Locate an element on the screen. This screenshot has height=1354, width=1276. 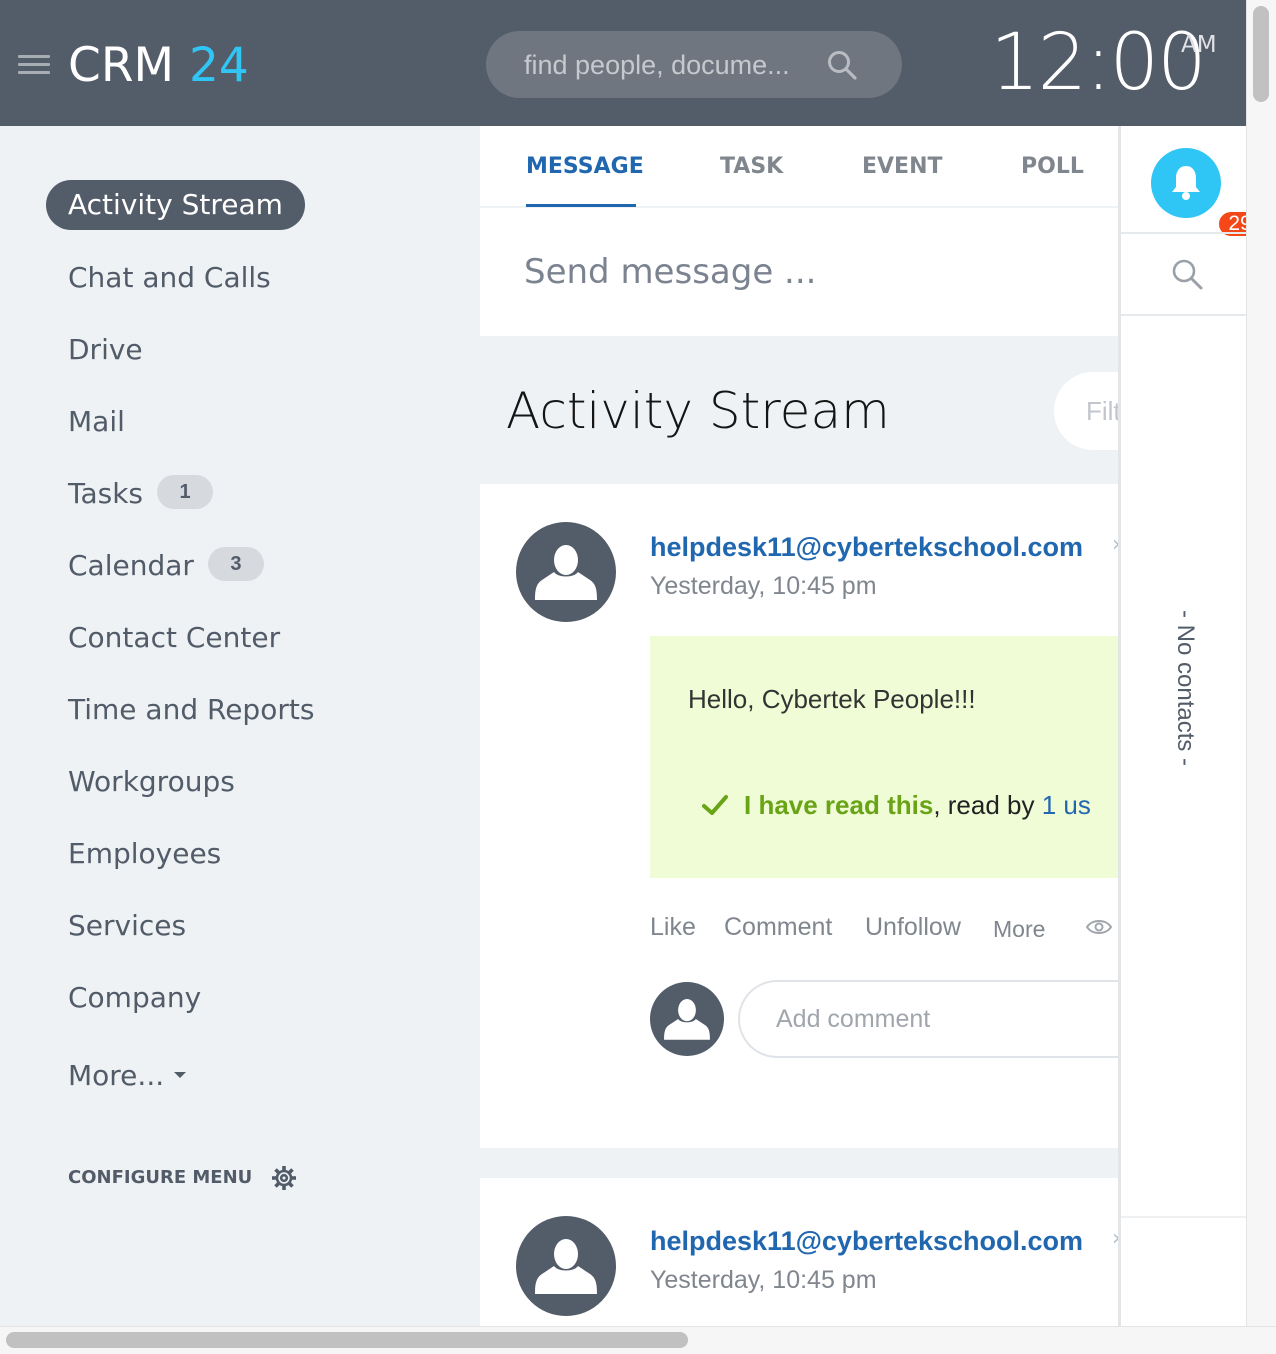
menu-item-calendar: Calendar 3 is located at coordinates (166, 566).